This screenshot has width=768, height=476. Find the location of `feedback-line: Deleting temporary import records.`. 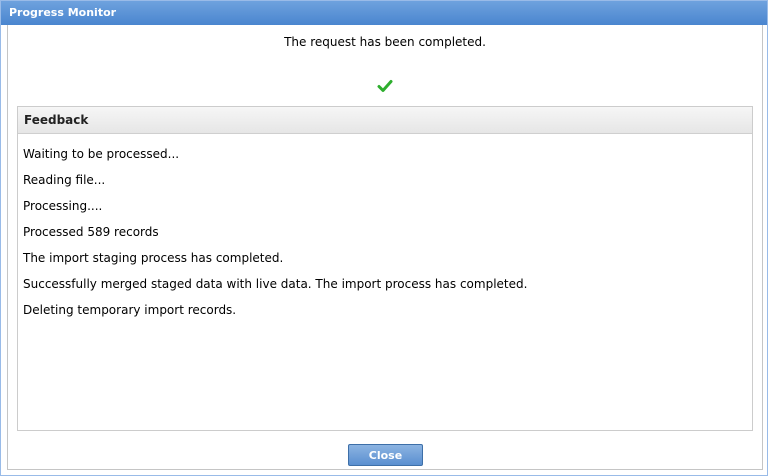

feedback-line: Deleting temporary import records. is located at coordinates (130, 310).